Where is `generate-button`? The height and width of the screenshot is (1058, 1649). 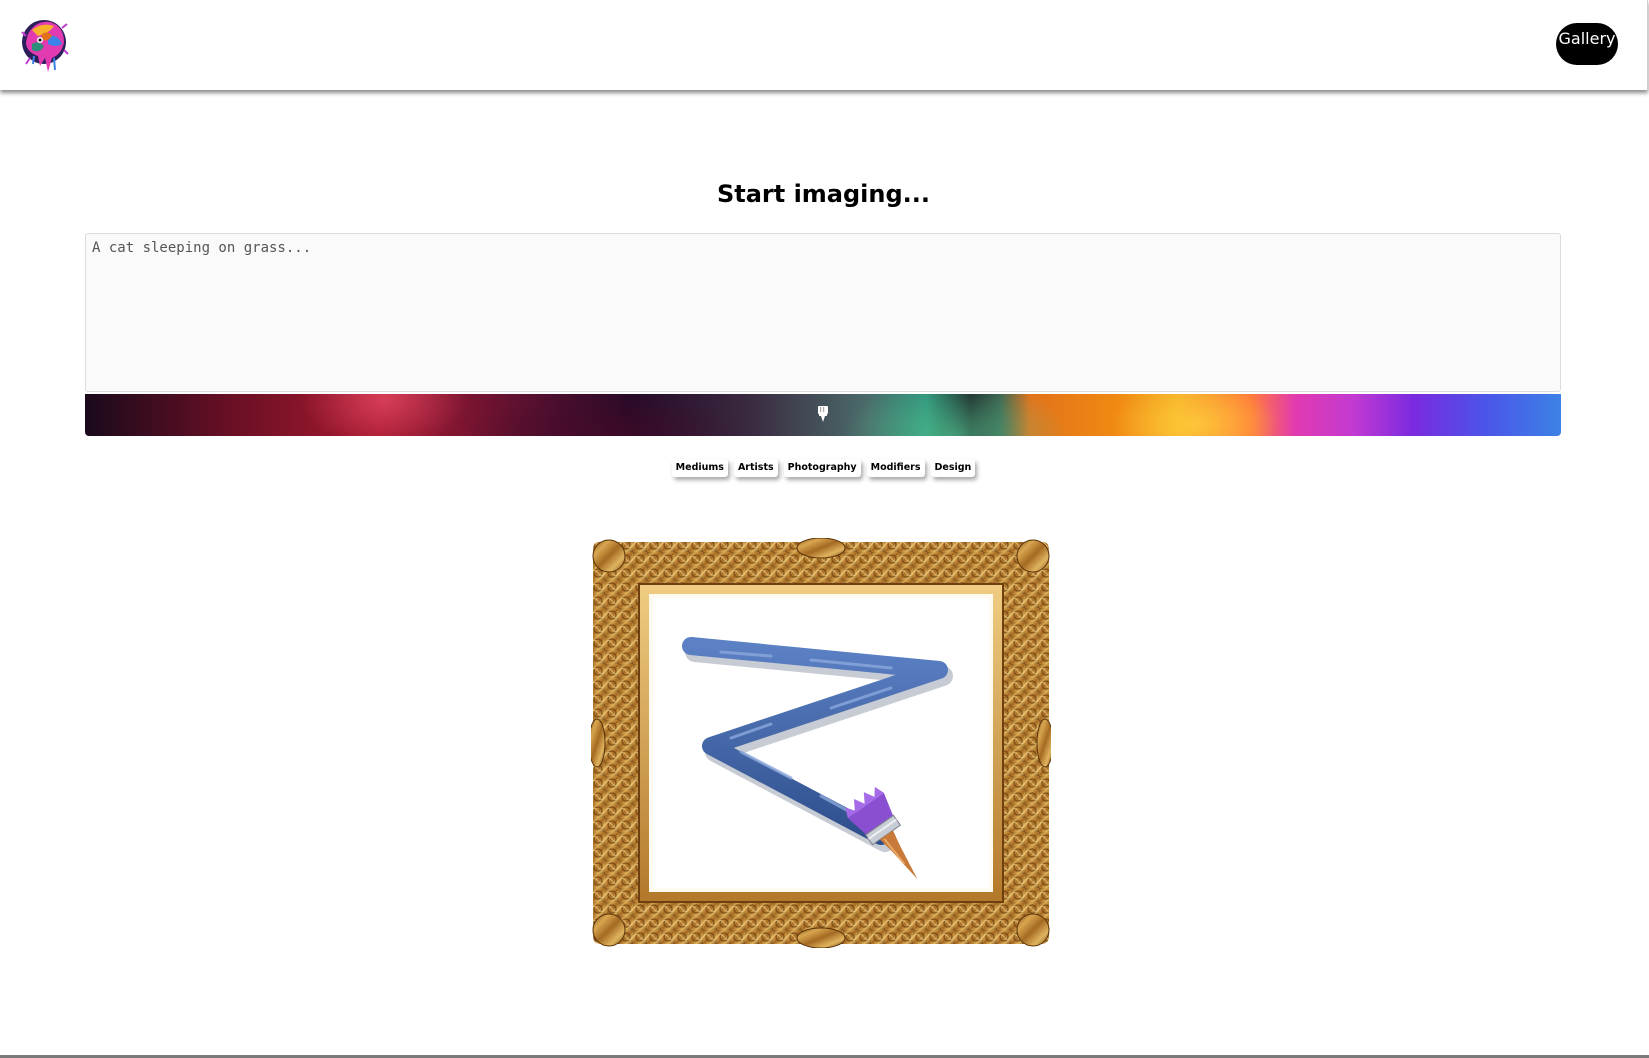
generate-button is located at coordinates (823, 415).